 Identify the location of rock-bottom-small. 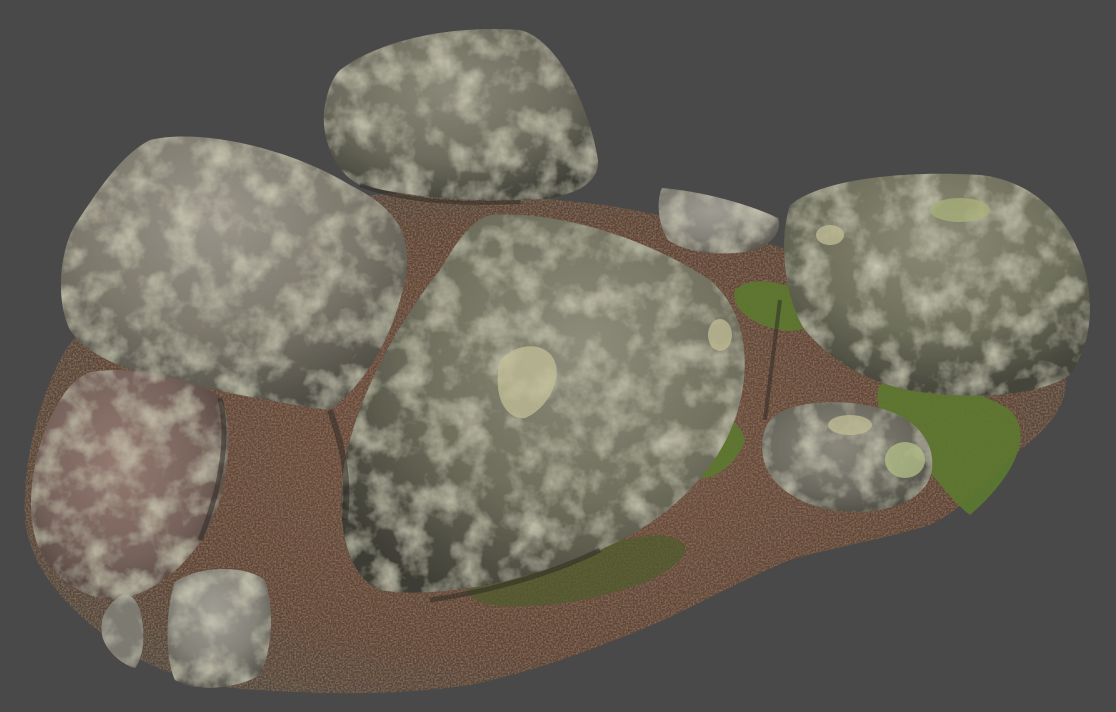
(219, 628).